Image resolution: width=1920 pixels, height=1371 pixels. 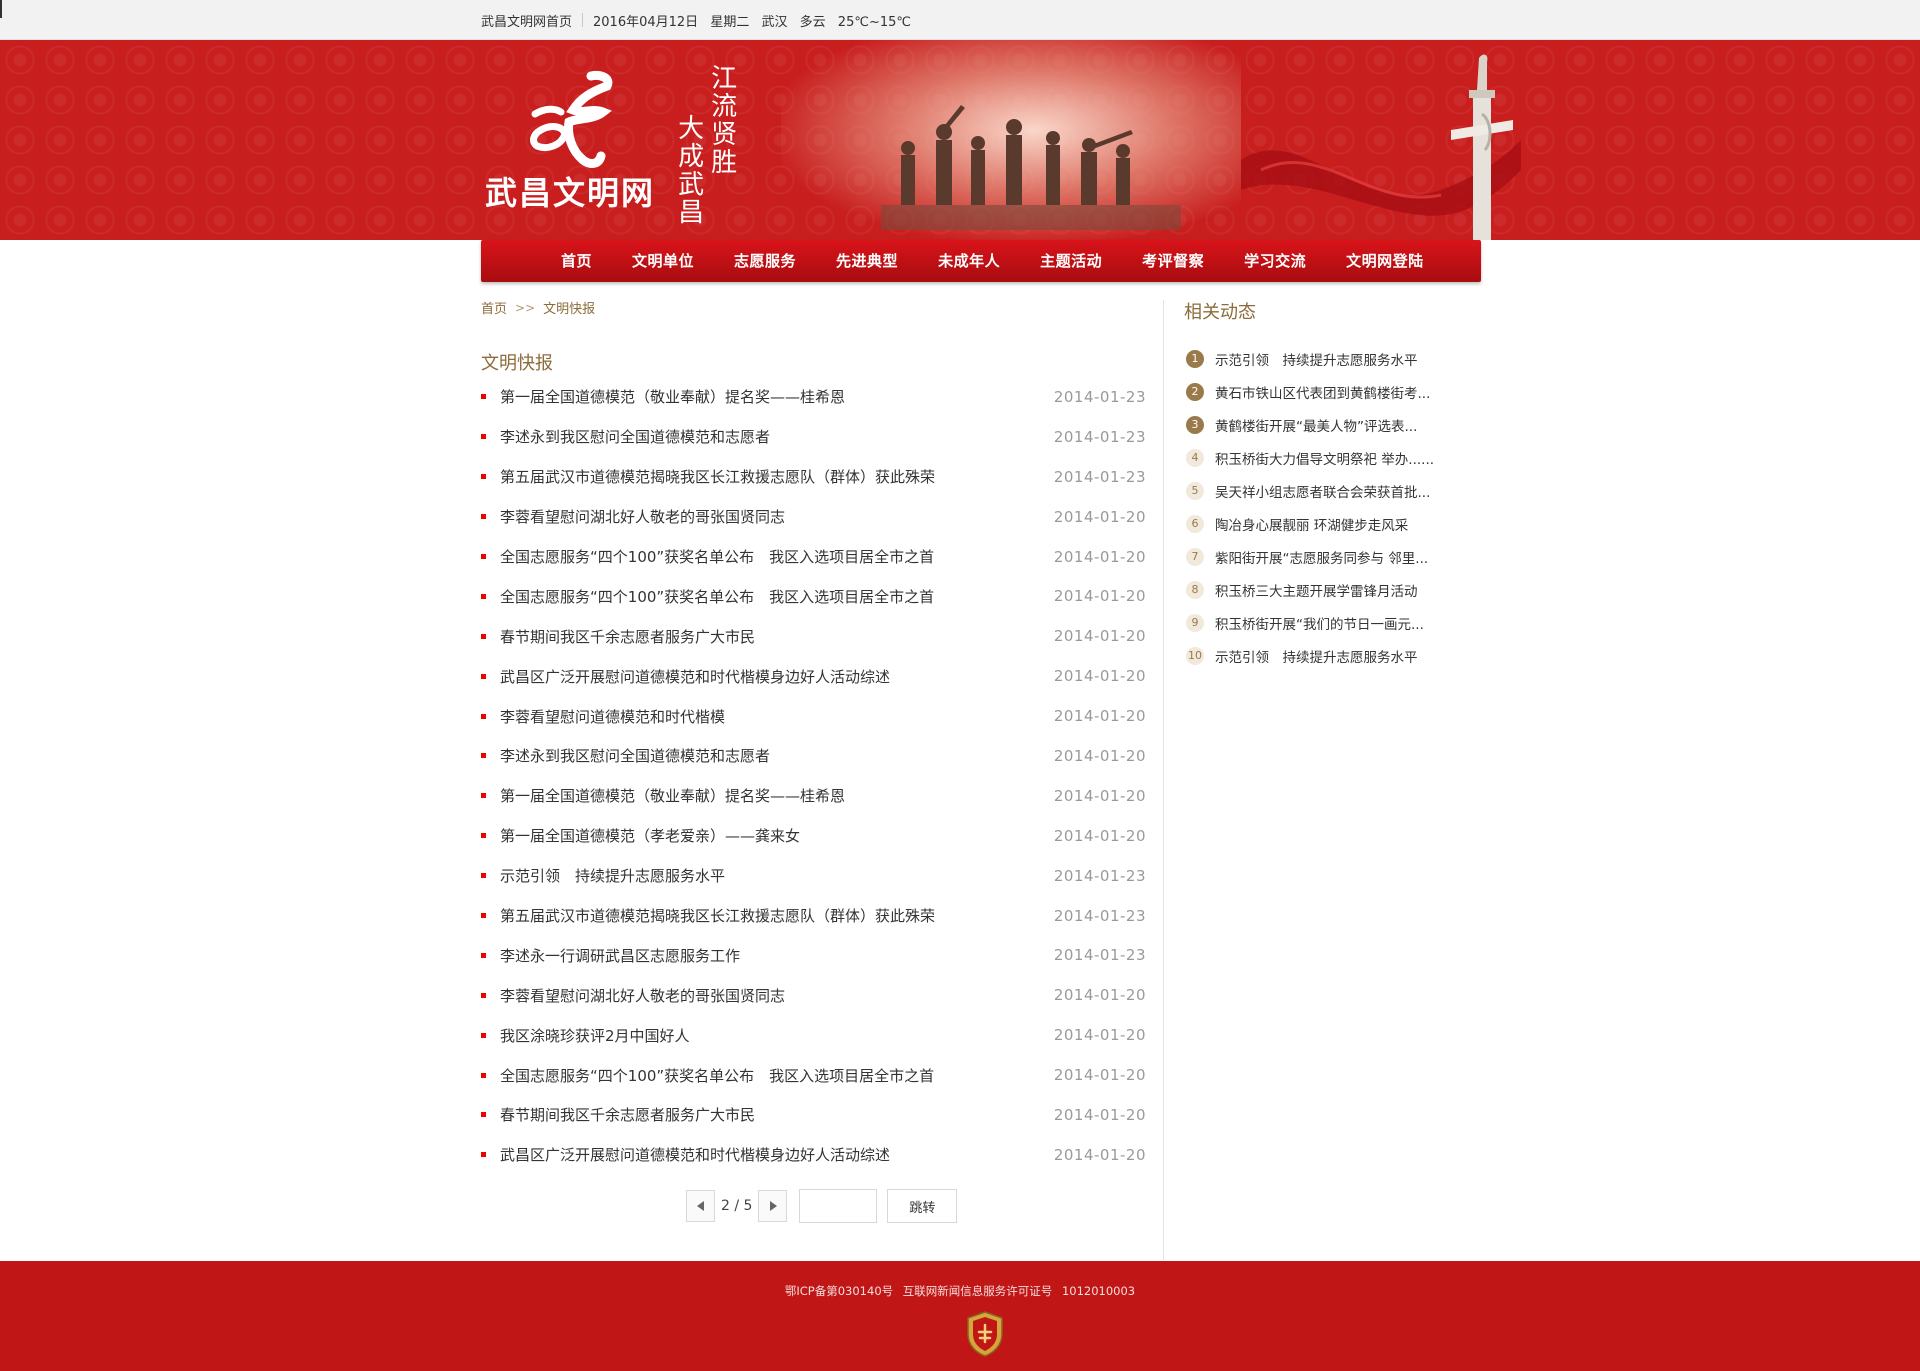 I want to click on list-item: 第一届全国道德模范（敬业奉献）提名奖——桂希恩 2014-01-20, so click(x=813, y=796).